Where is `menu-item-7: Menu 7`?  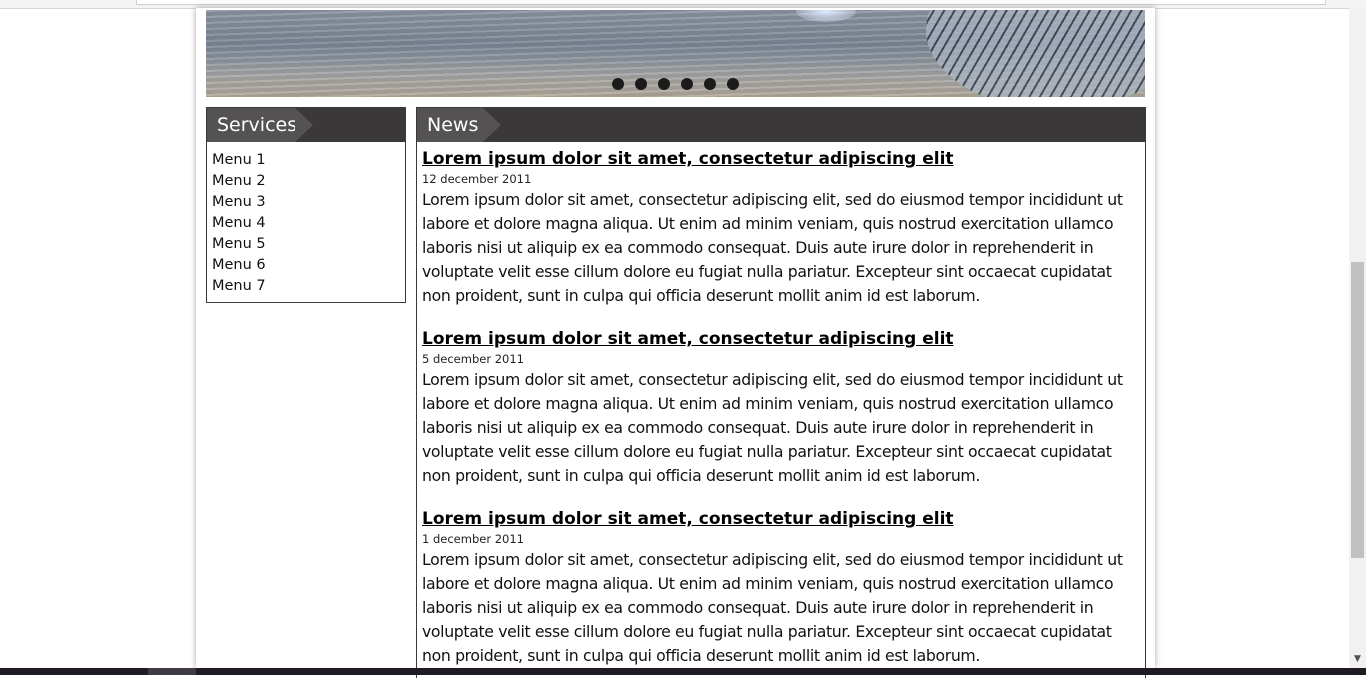
menu-item-7: Menu 7 is located at coordinates (306, 286).